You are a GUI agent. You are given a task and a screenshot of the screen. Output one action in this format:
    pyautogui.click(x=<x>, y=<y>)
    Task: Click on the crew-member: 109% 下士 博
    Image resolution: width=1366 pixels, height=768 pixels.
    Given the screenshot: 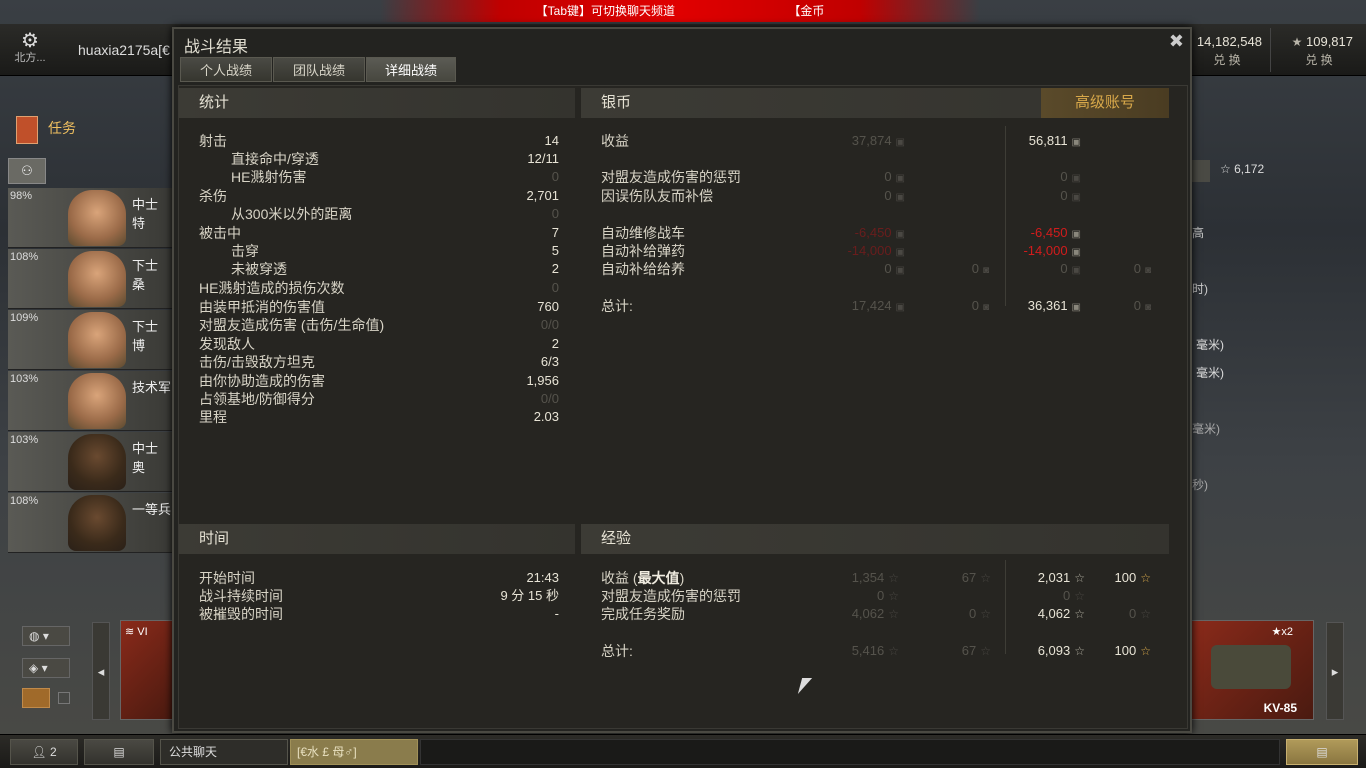 What is the action you would take?
    pyautogui.click(x=90, y=340)
    